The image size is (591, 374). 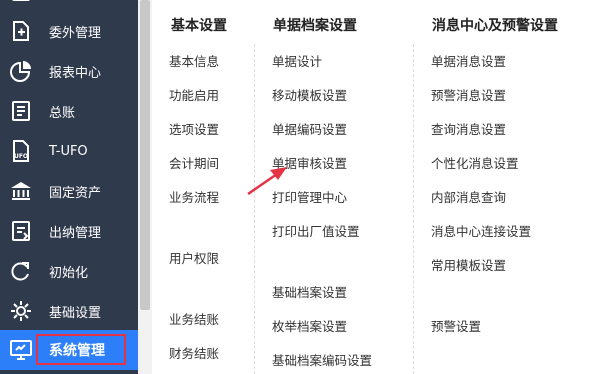 What do you see at coordinates (194, 60) in the screenshot?
I see `menu-link-basic-info: 基本信息` at bounding box center [194, 60].